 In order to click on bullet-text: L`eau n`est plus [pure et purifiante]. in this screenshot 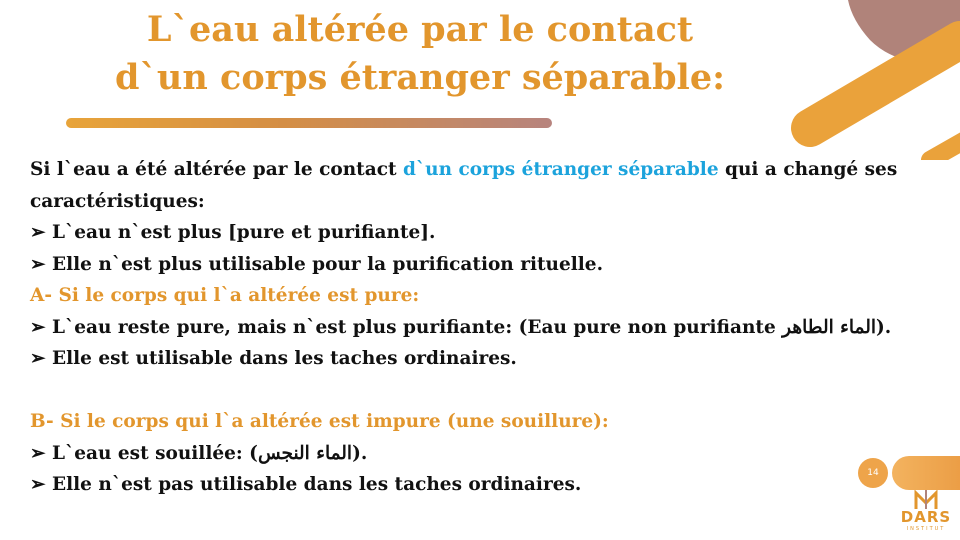, I will do `click(244, 232)`.